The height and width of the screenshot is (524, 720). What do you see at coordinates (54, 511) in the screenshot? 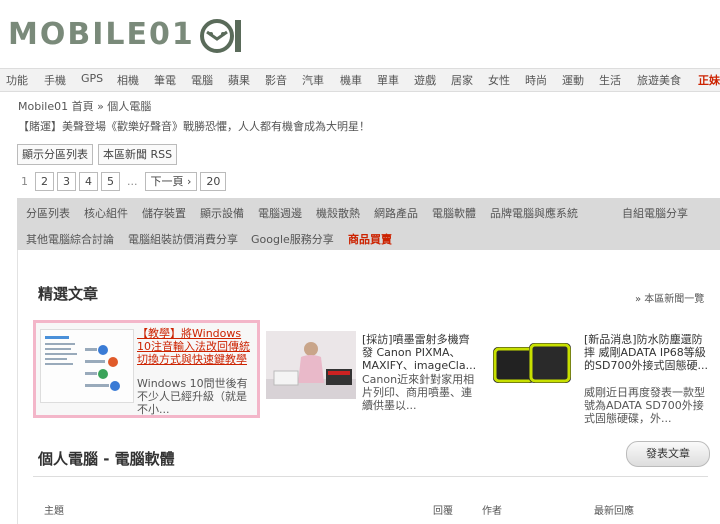
I see `column-header-topic: 主題` at bounding box center [54, 511].